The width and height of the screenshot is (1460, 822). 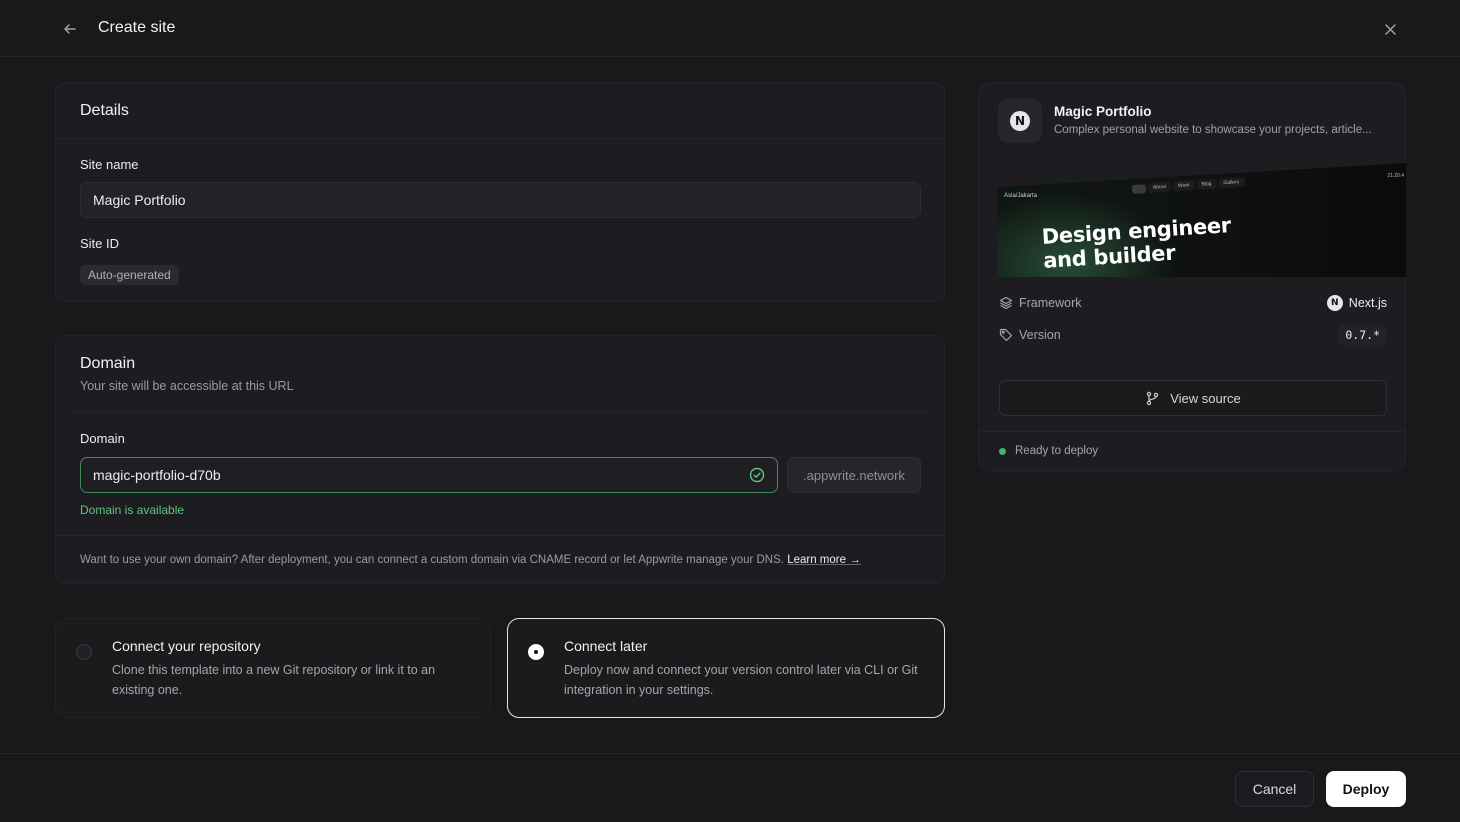 What do you see at coordinates (1205, 398) in the screenshot?
I see `view-source-label: View source` at bounding box center [1205, 398].